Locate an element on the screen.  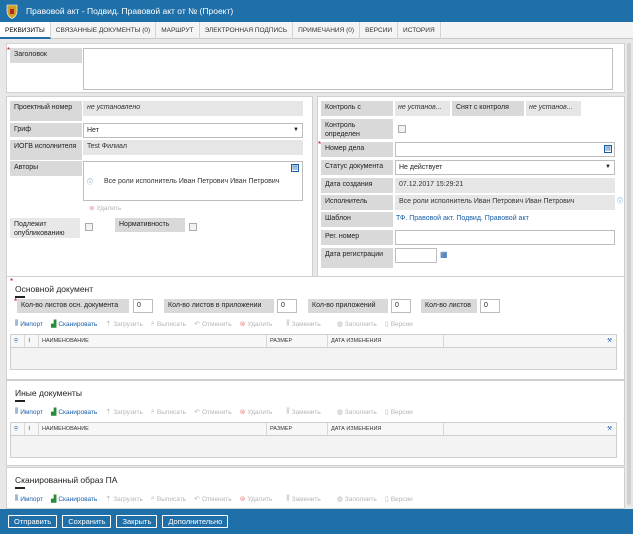
fill-icon: ◍ is located at coordinates (339, 412).